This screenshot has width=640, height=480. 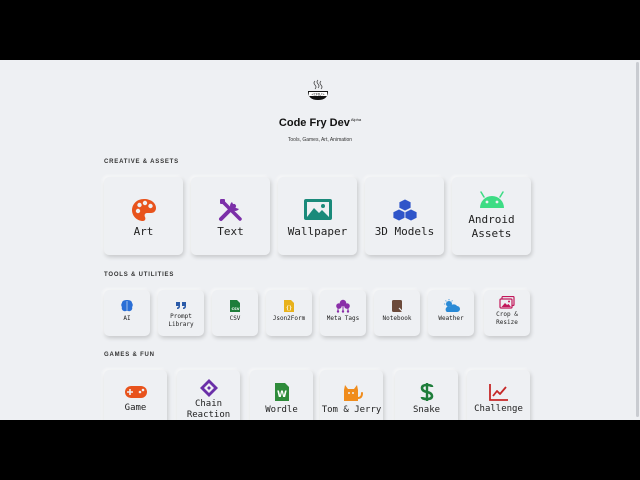 What do you see at coordinates (208, 409) in the screenshot?
I see `card-chain-reaction-label: Chain Reaction` at bounding box center [208, 409].